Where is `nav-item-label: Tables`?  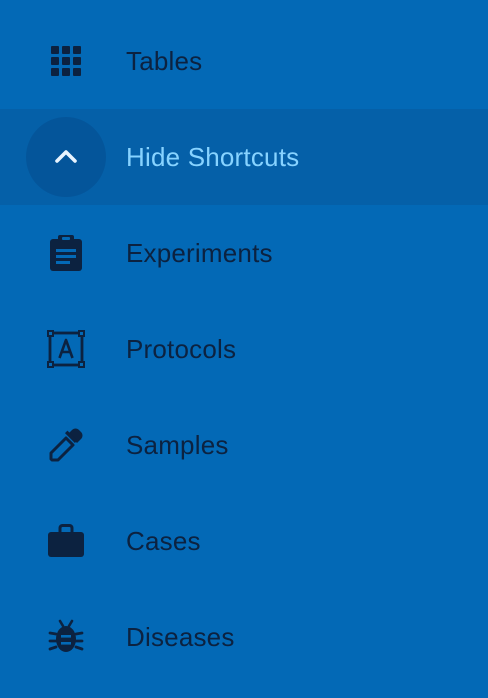 nav-item-label: Tables is located at coordinates (164, 61).